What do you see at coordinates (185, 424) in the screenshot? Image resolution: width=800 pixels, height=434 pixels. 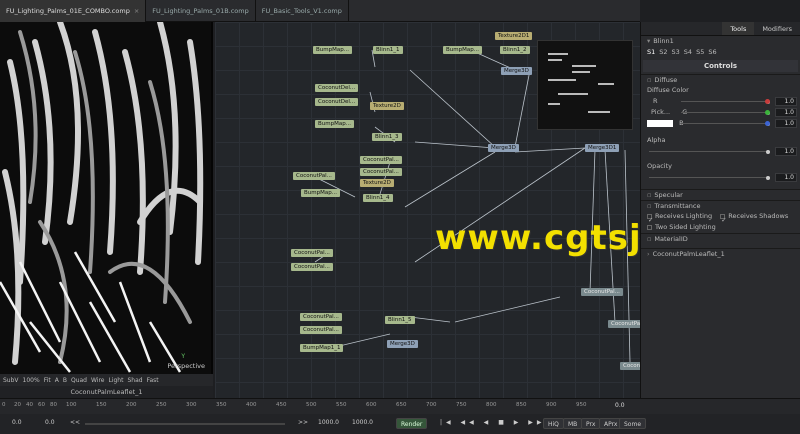 I see `range-scrollbar` at bounding box center [185, 424].